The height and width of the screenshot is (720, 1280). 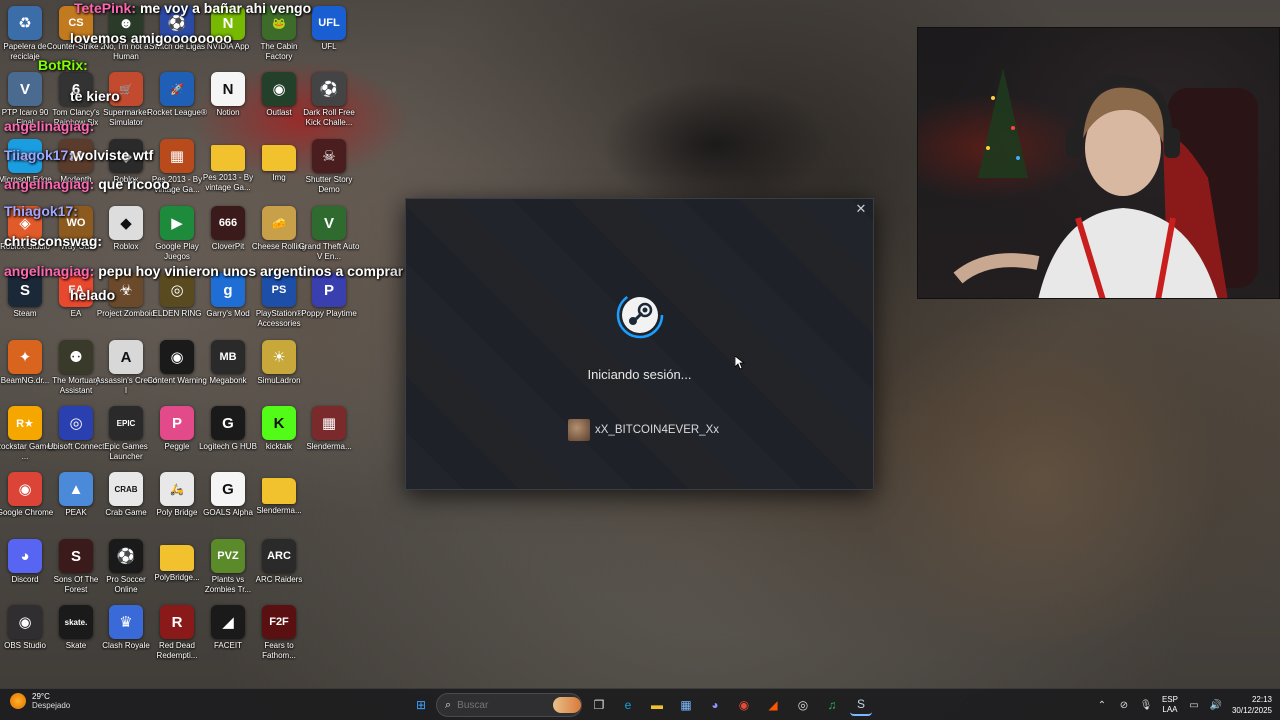 I want to click on faceit-icon: ◢, so click(x=228, y=622).